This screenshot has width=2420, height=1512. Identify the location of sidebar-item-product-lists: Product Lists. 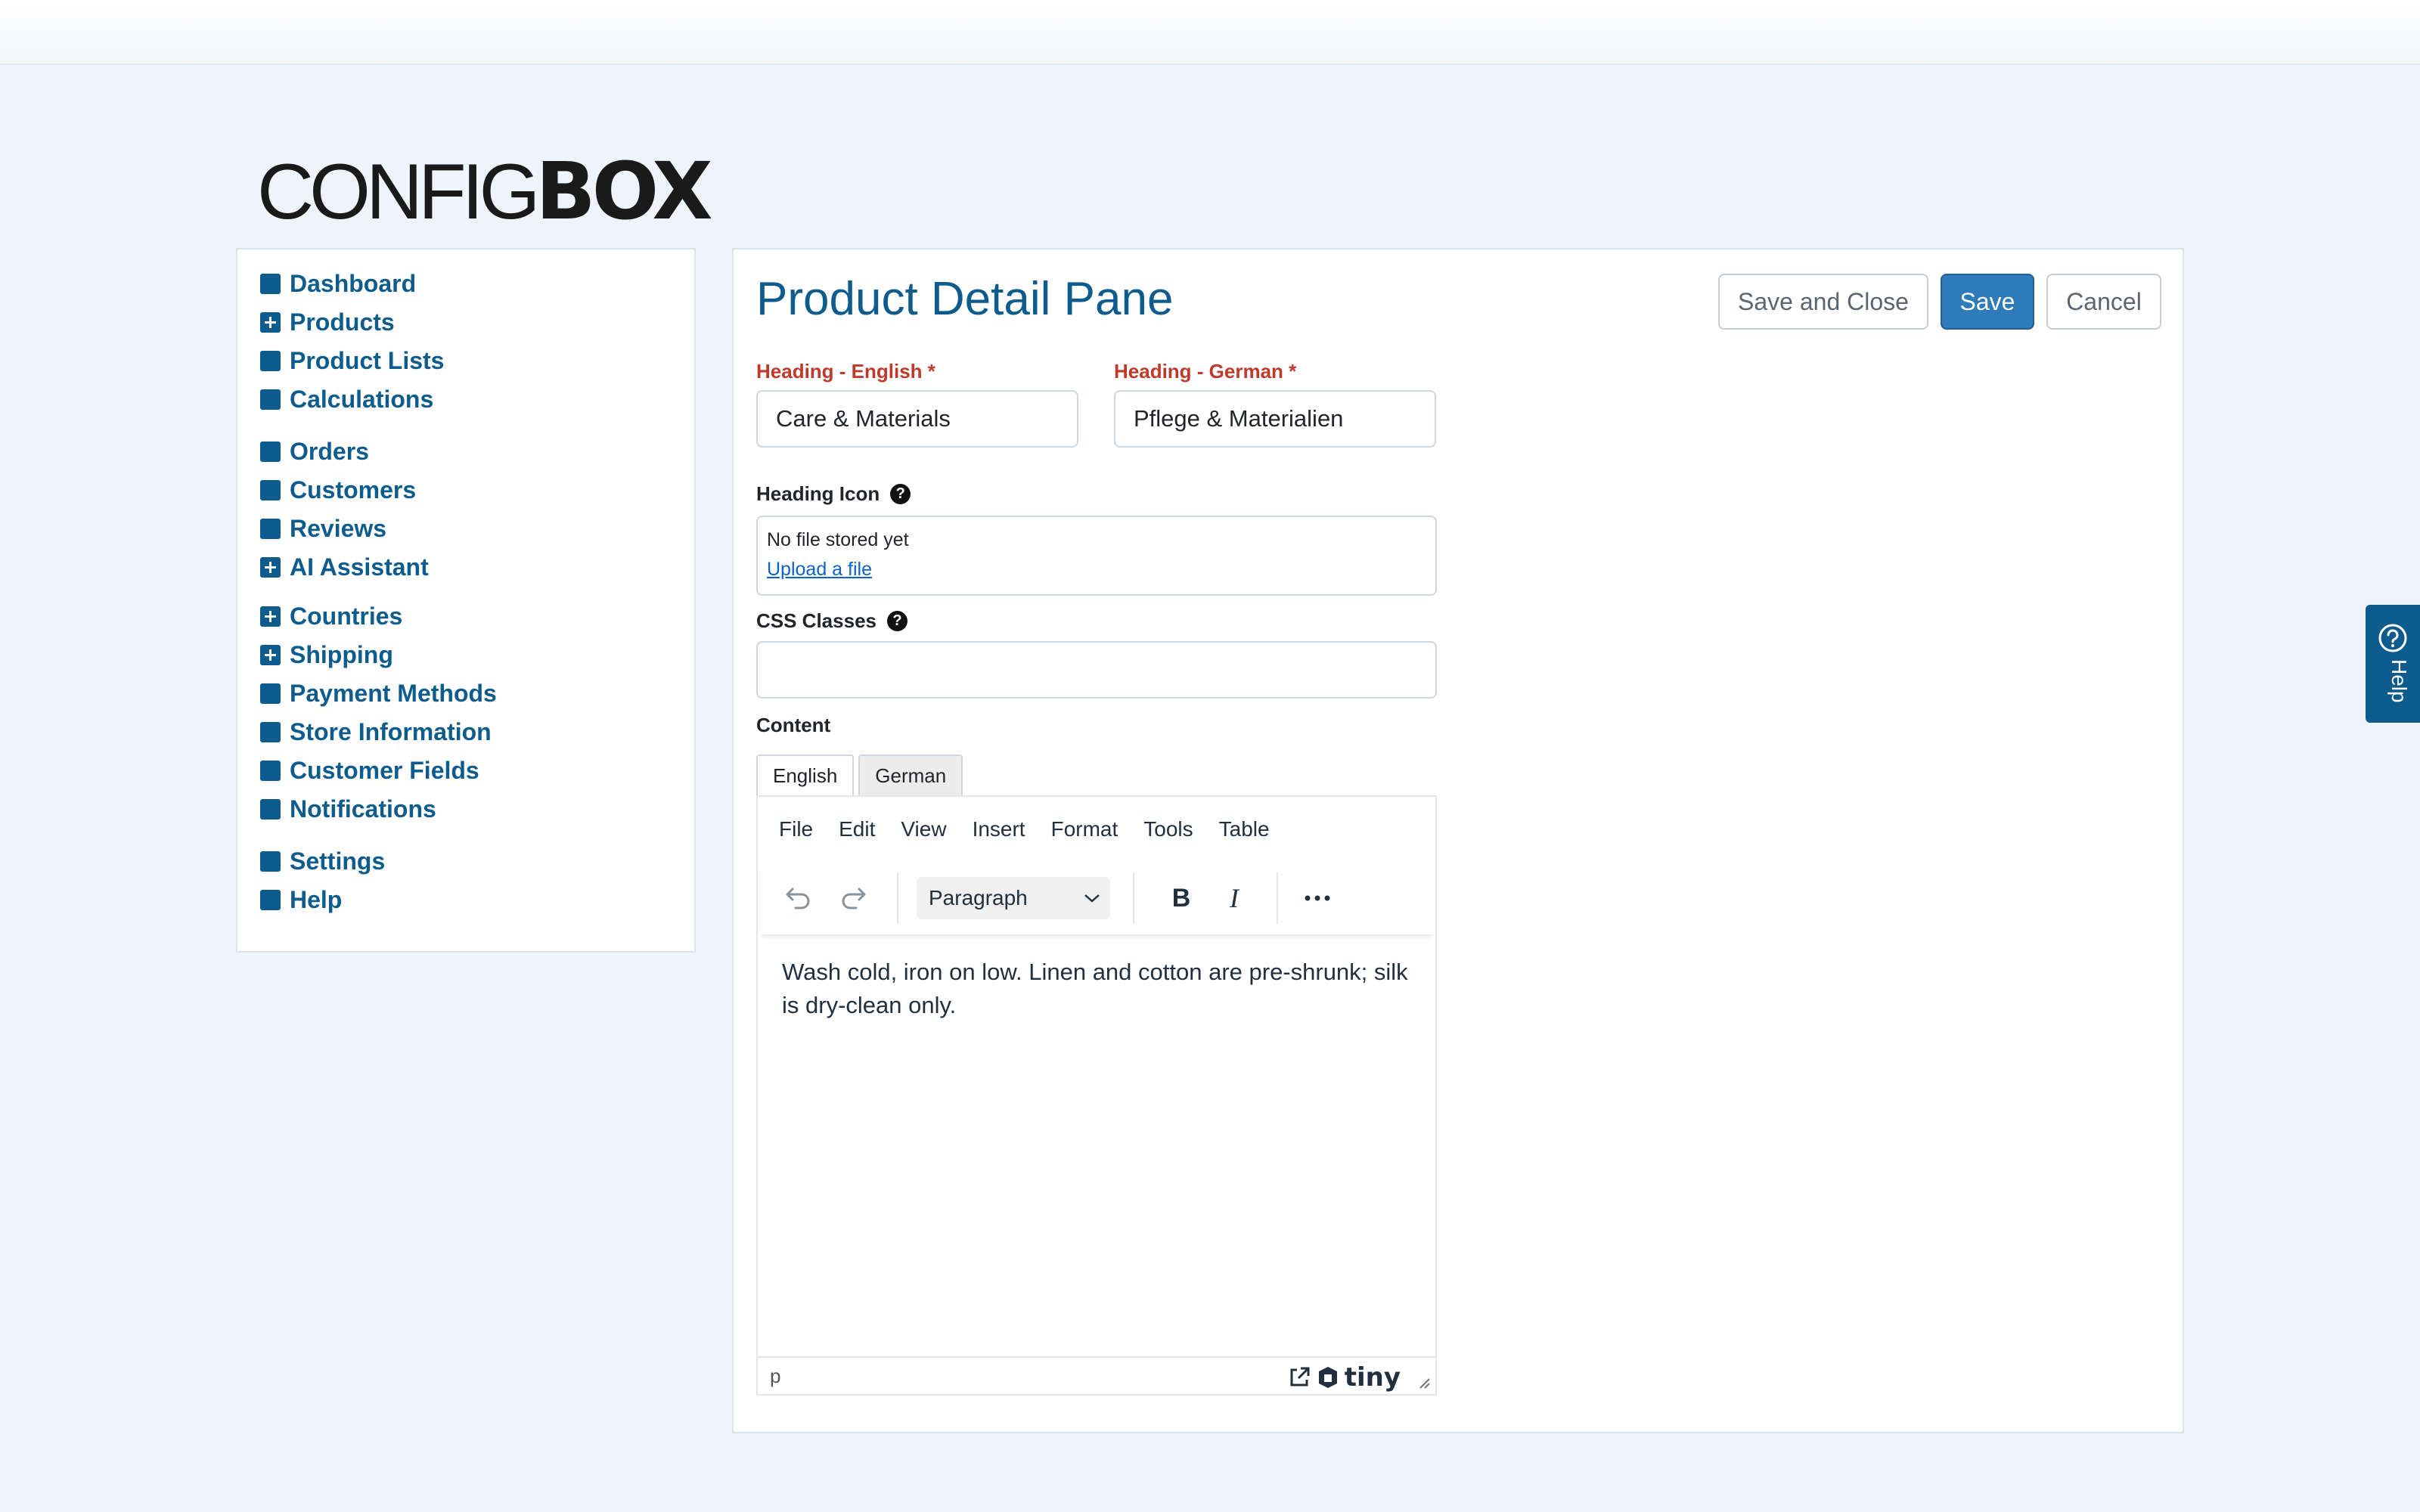
(352, 361).